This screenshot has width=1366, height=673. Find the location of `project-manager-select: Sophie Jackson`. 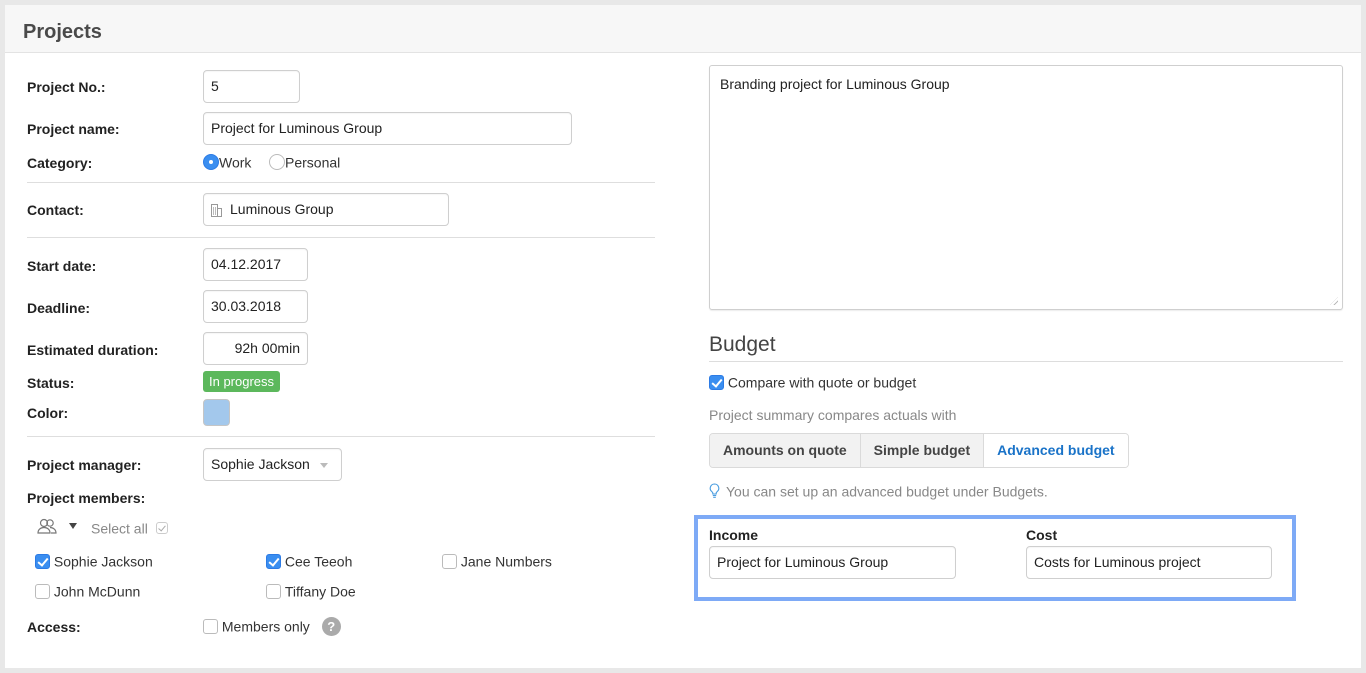

project-manager-select: Sophie Jackson is located at coordinates (272, 464).